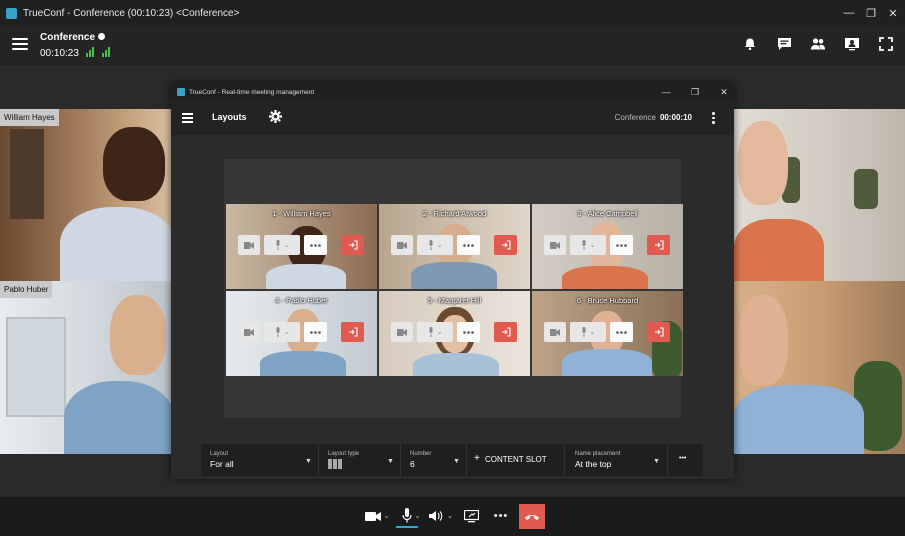 The width and height of the screenshot is (905, 536). What do you see at coordinates (886, 44) in the screenshot?
I see `fullscreen-icon` at bounding box center [886, 44].